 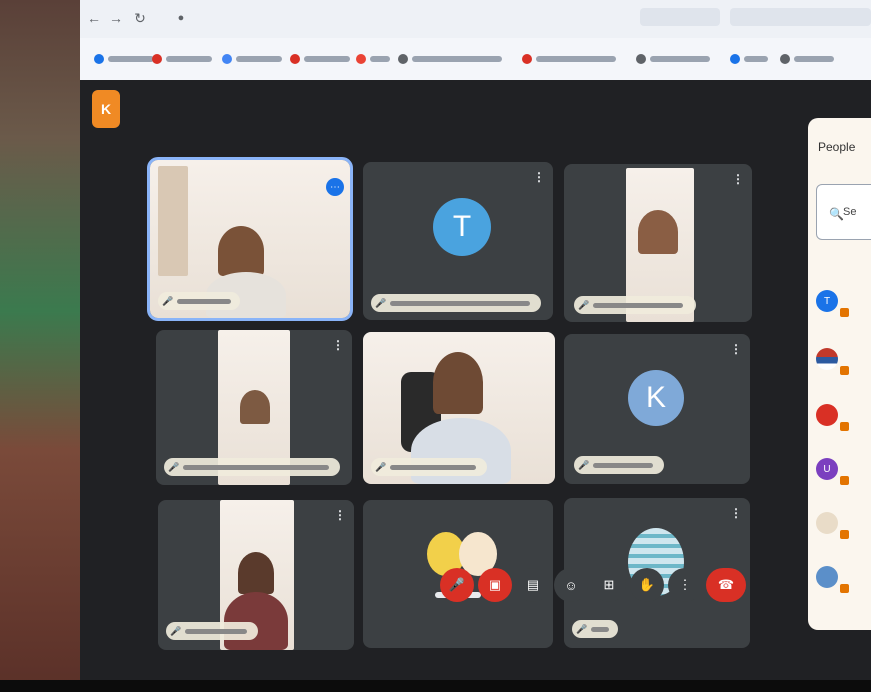 I want to click on leave-call-button: ☎, so click(x=726, y=585).